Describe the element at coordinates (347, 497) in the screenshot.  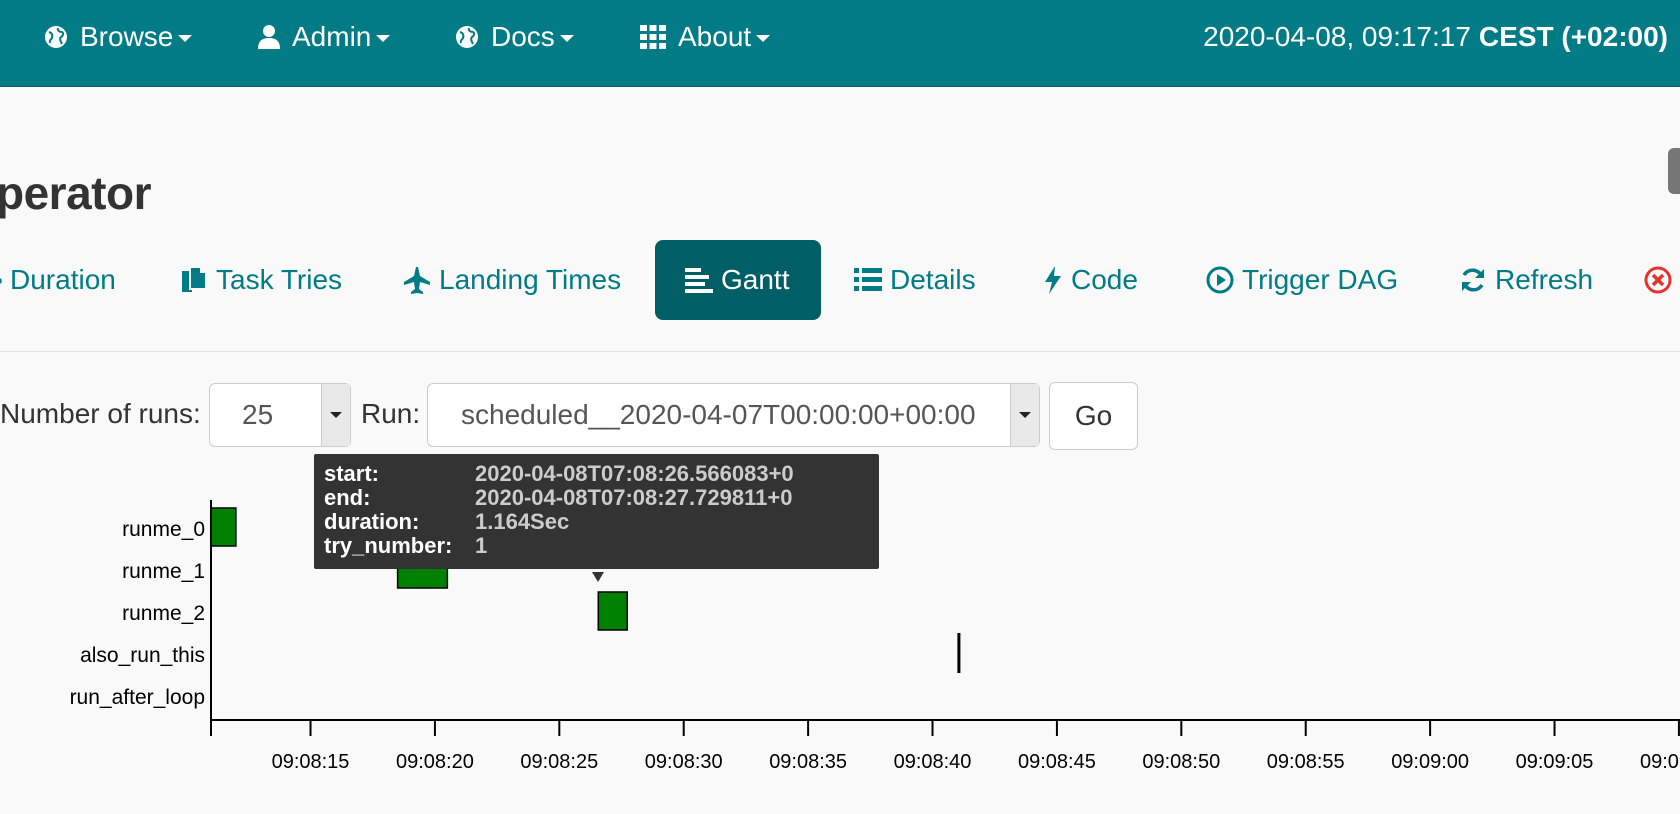
I see `tooltip-key: end:` at that location.